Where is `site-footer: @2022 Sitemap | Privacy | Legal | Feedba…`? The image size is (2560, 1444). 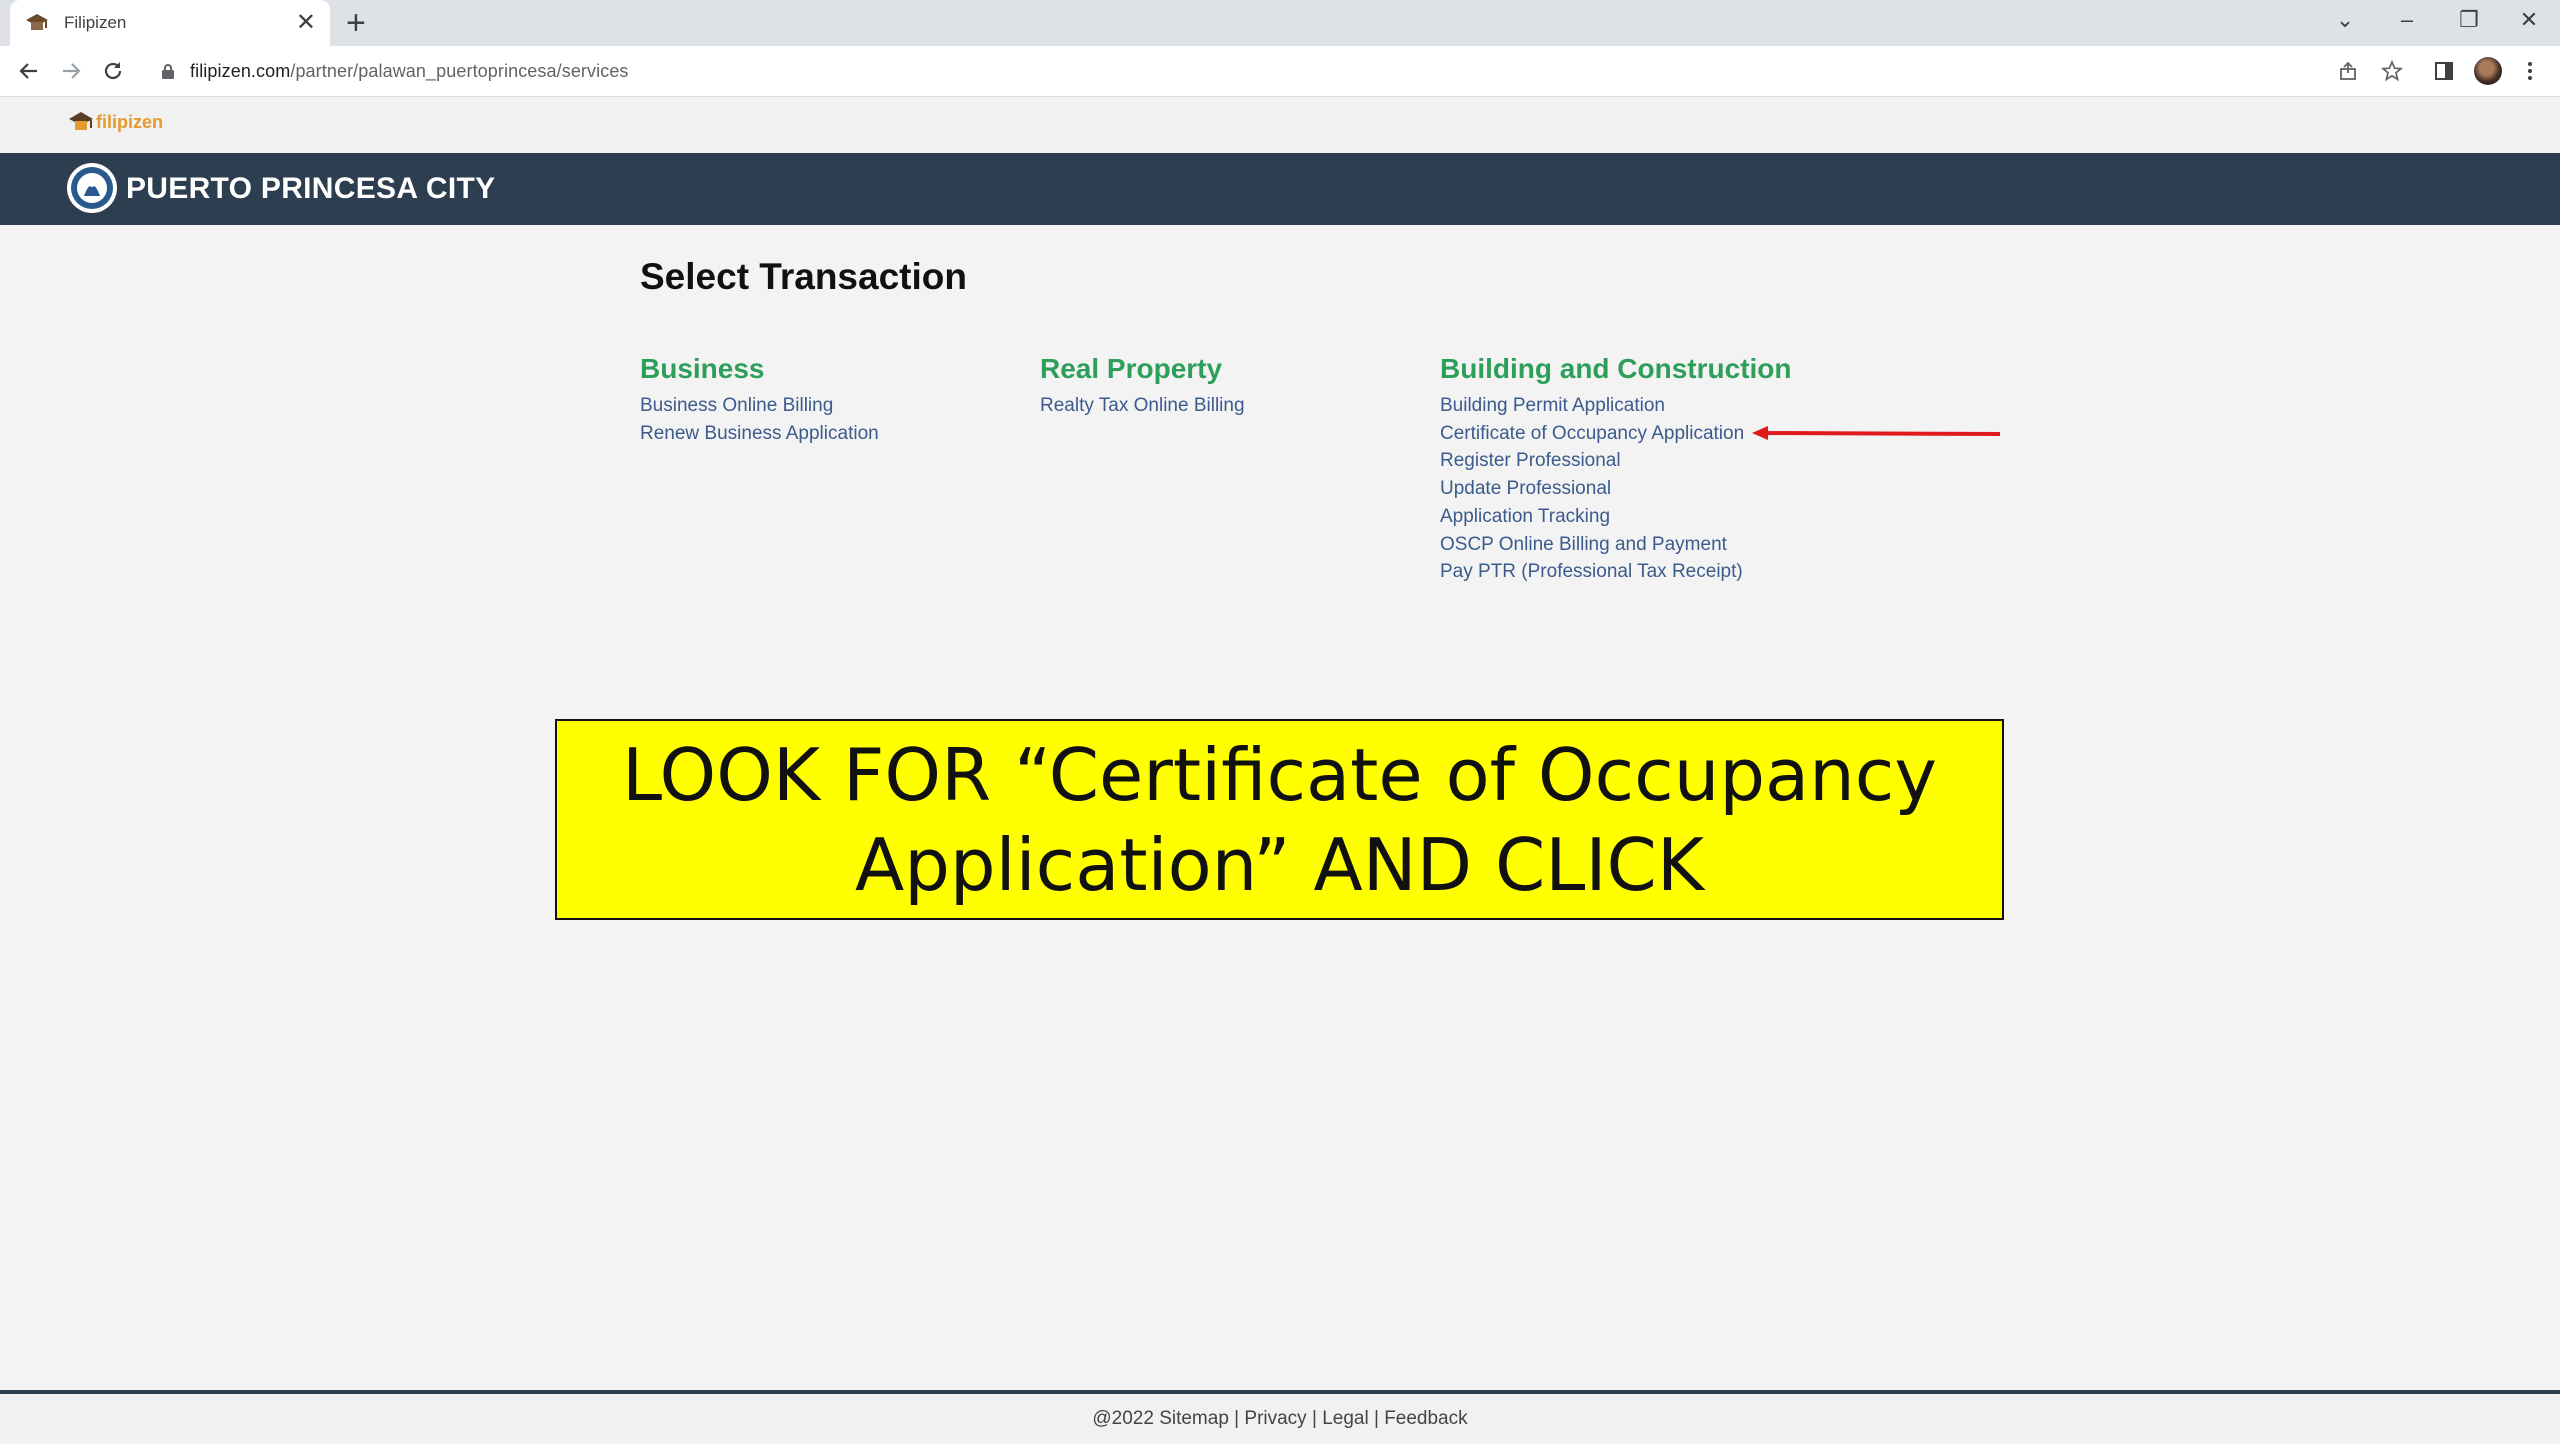
site-footer: @2022 Sitemap | Privacy | Legal | Feedba… is located at coordinates (1280, 1417).